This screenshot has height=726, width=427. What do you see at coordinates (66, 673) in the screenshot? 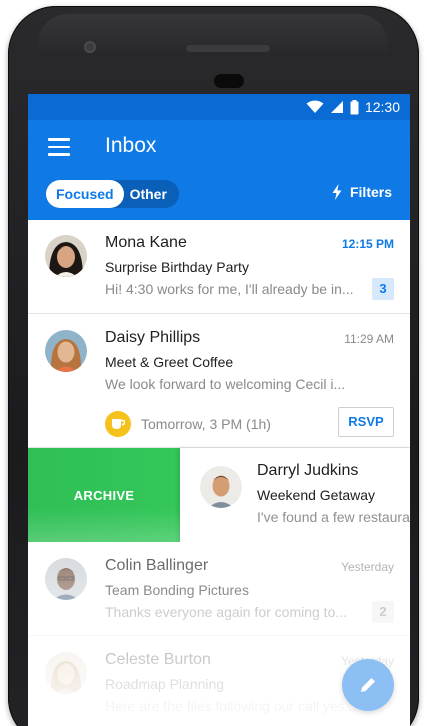
I see `avatar-celeste-burton` at bounding box center [66, 673].